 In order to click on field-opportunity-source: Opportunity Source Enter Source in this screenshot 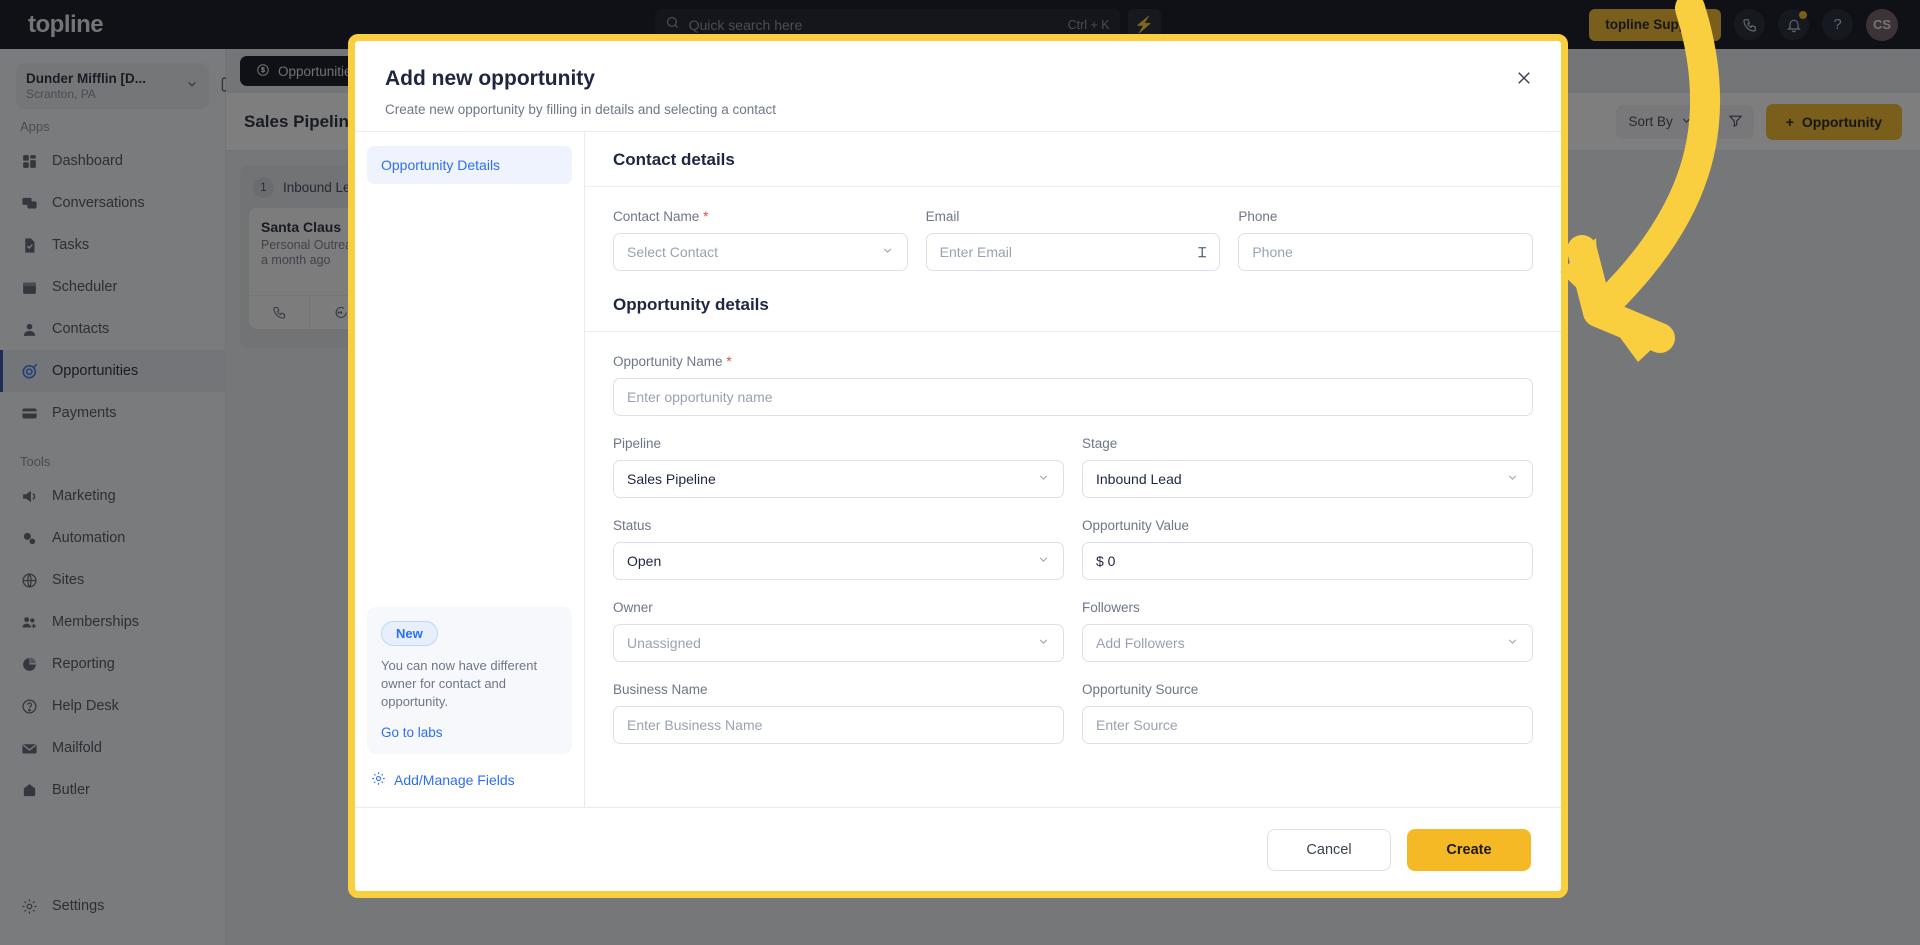, I will do `click(1307, 713)`.